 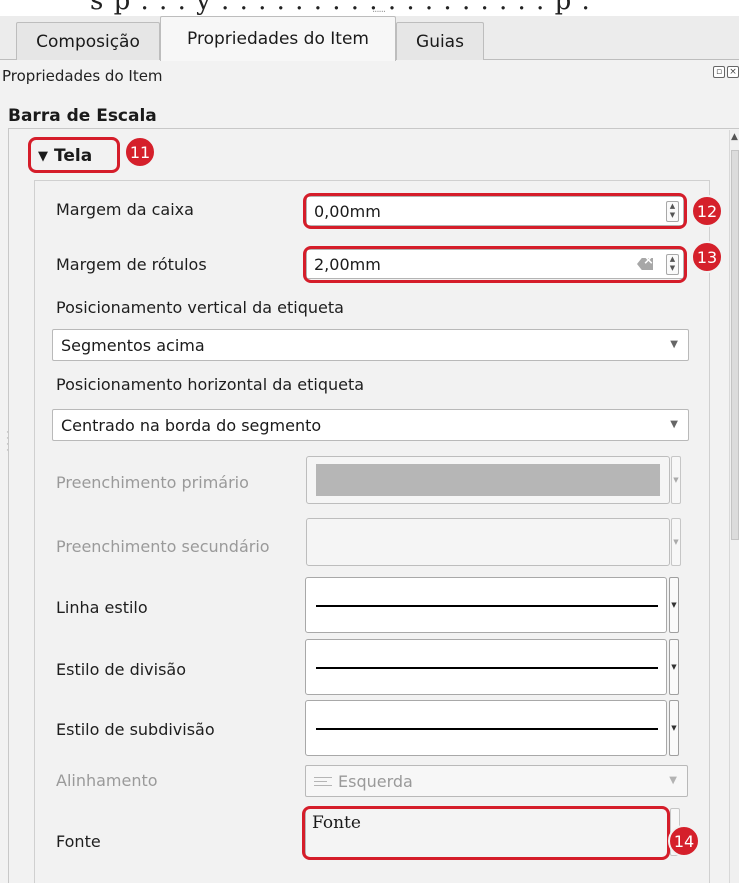 I want to click on tab-propriedades-do-item: Propriedades do Item, so click(x=278, y=38).